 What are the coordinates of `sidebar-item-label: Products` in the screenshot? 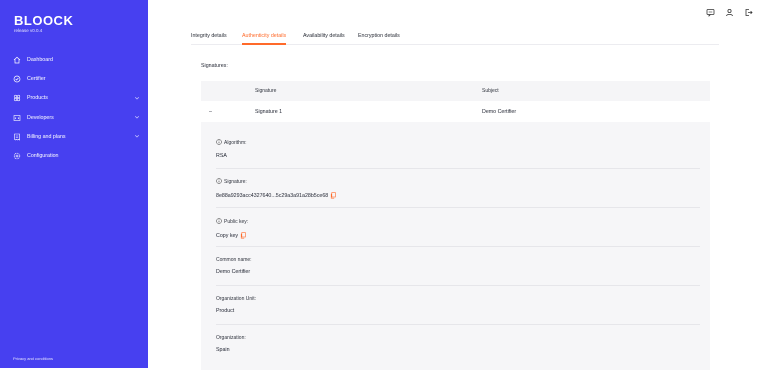 It's located at (37, 98).